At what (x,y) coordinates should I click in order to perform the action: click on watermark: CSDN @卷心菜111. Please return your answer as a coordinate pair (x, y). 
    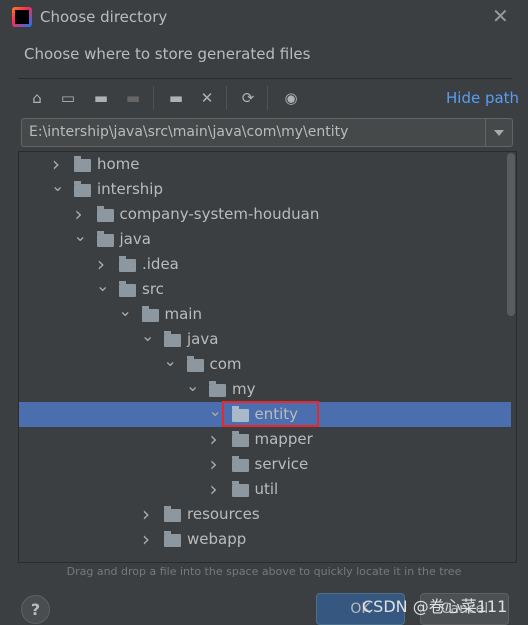
    Looking at the image, I should click on (435, 606).